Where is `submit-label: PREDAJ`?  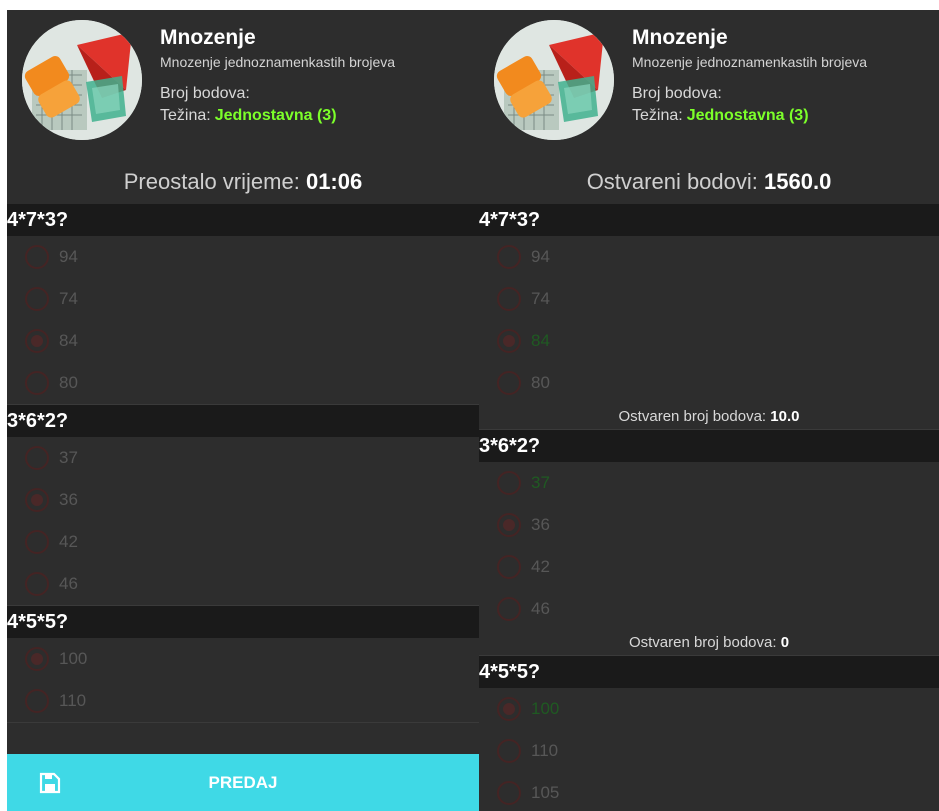 submit-label: PREDAJ is located at coordinates (243, 782).